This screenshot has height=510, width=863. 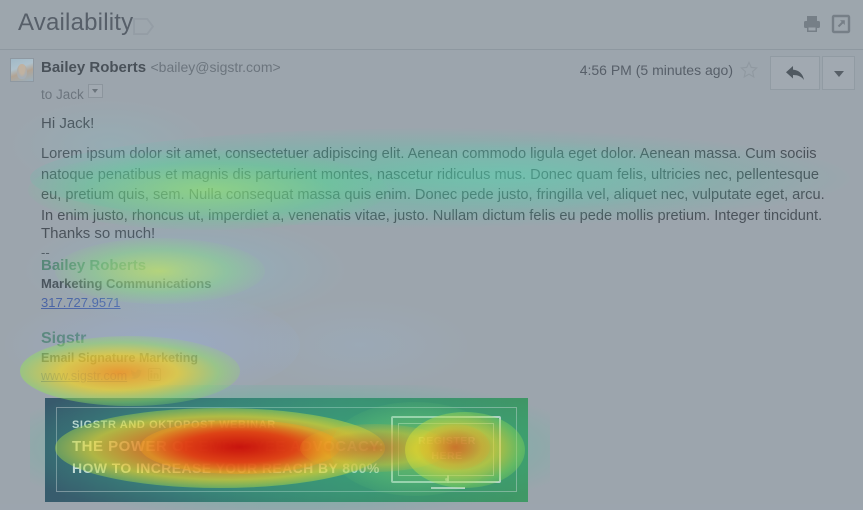 What do you see at coordinates (749, 70) in the screenshot?
I see `star-icon` at bounding box center [749, 70].